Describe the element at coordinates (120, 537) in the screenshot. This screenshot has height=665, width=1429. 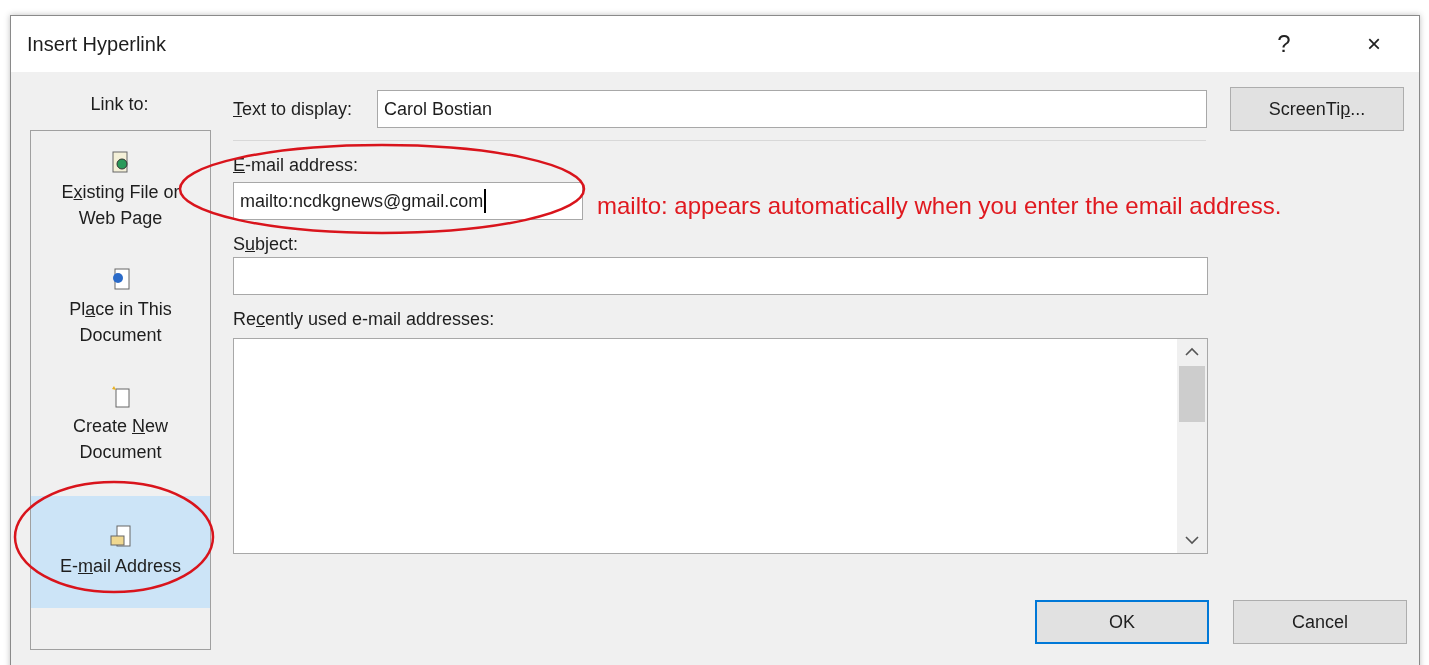
I see `envelope-document-icon` at that location.